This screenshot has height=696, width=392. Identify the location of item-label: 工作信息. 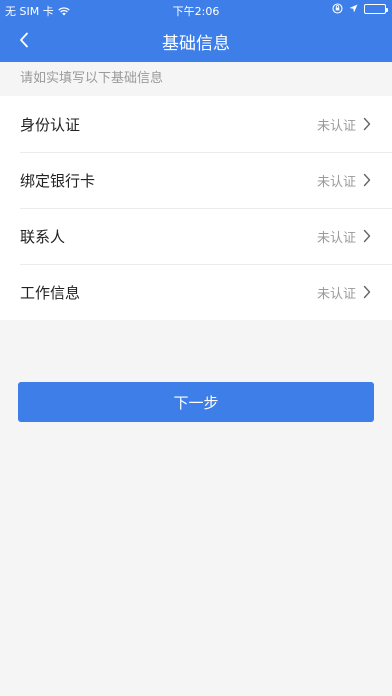
(50, 292).